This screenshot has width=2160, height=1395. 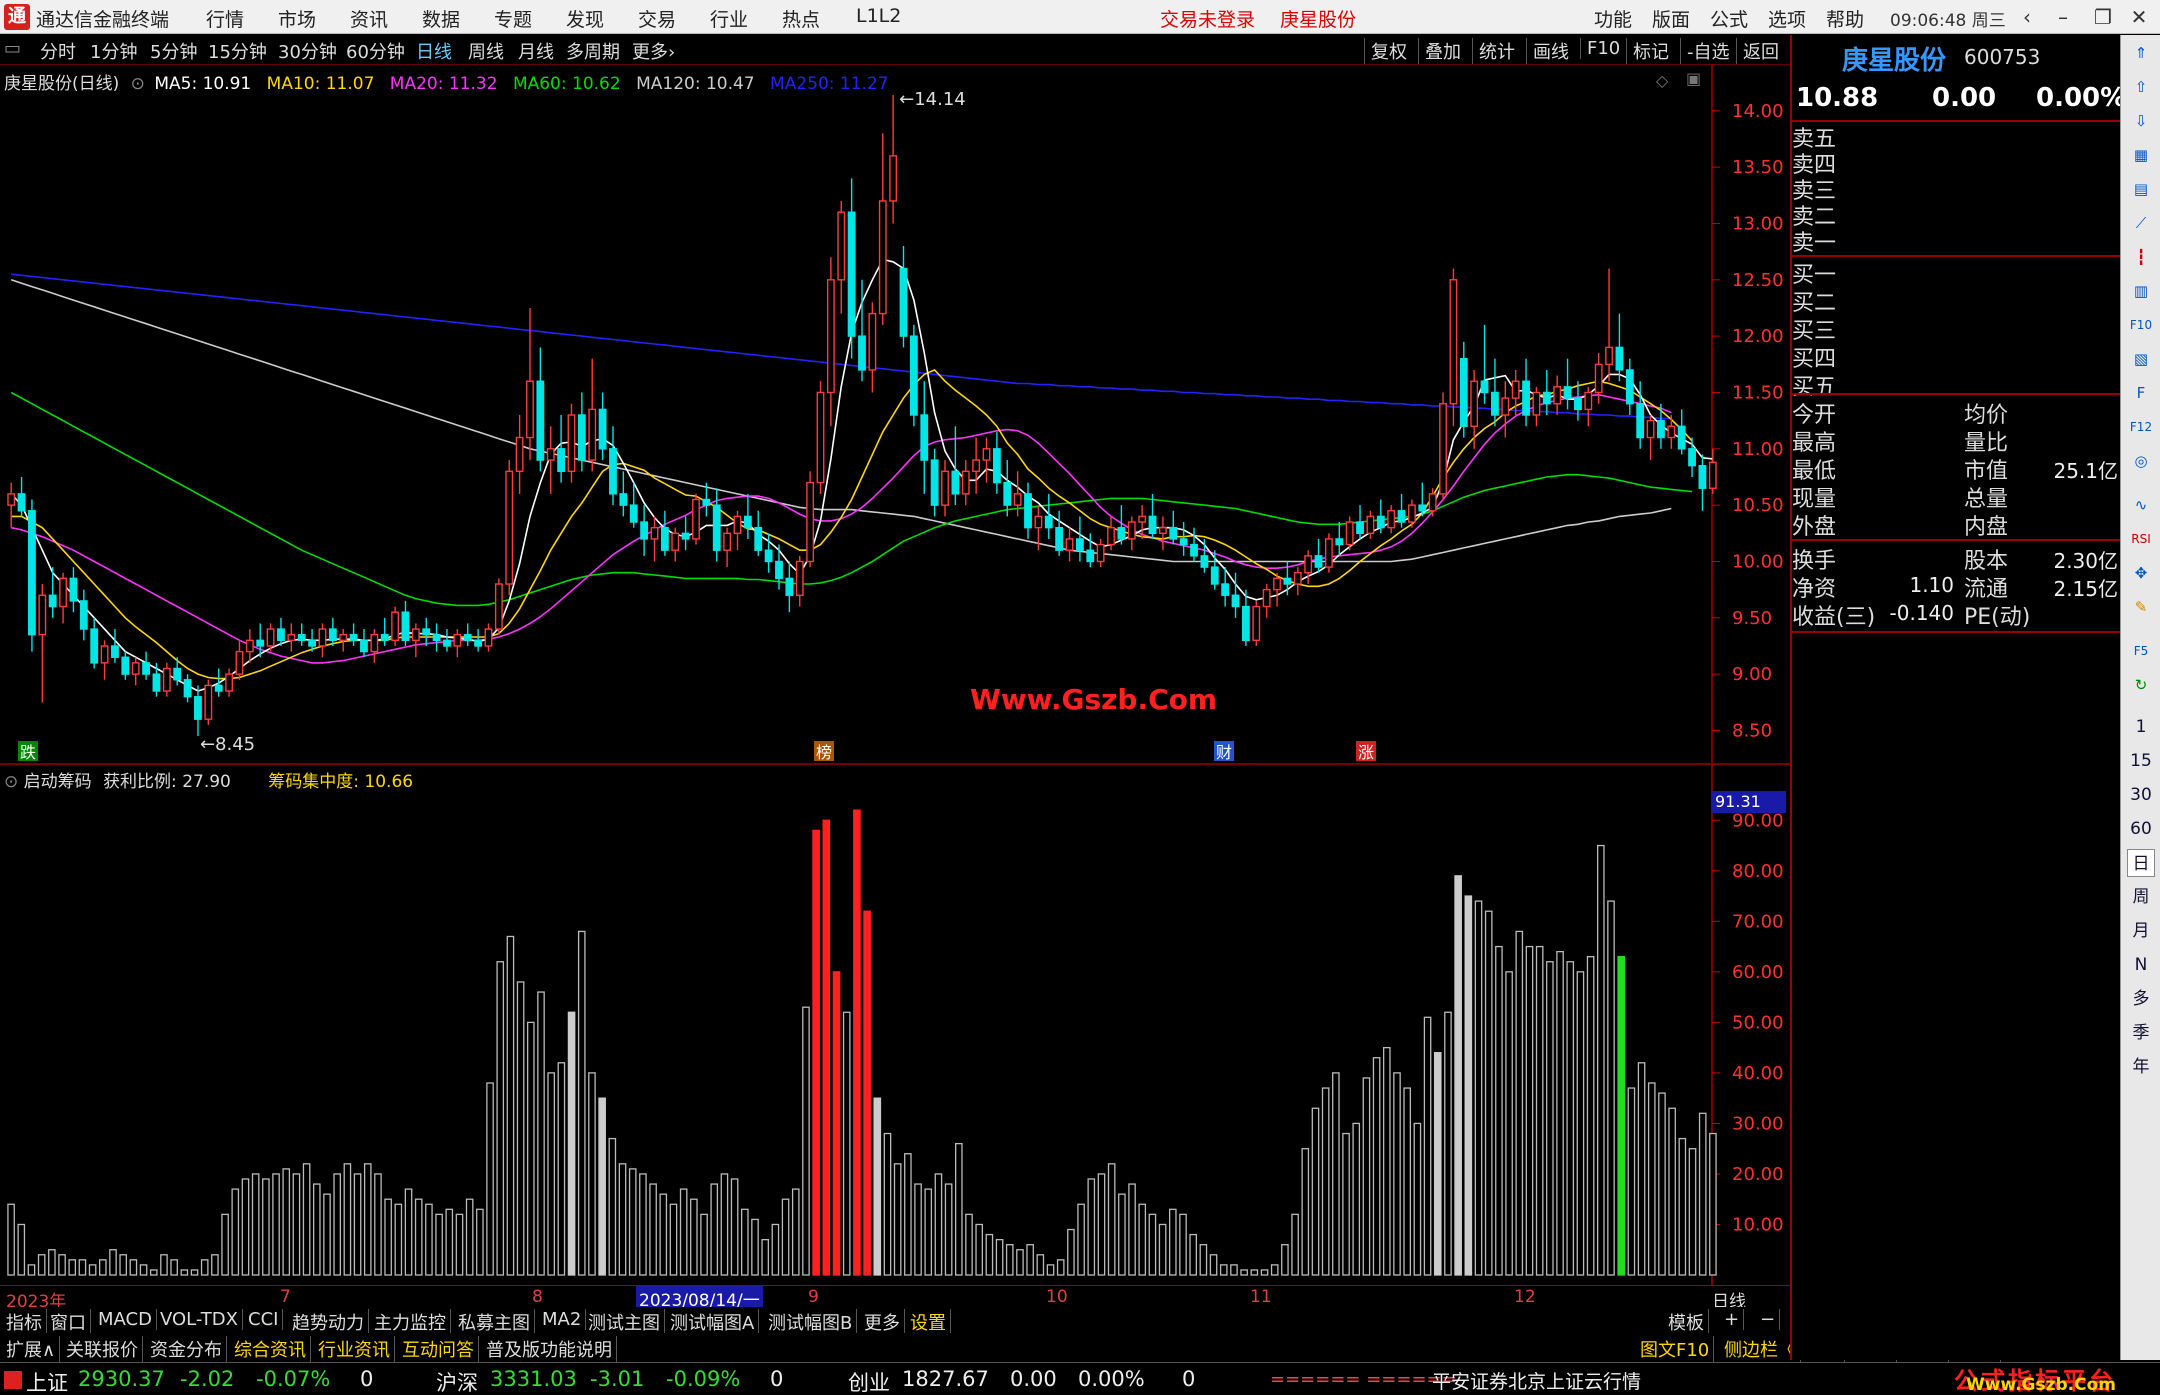 I want to click on period-15: 15, so click(x=2141, y=761).